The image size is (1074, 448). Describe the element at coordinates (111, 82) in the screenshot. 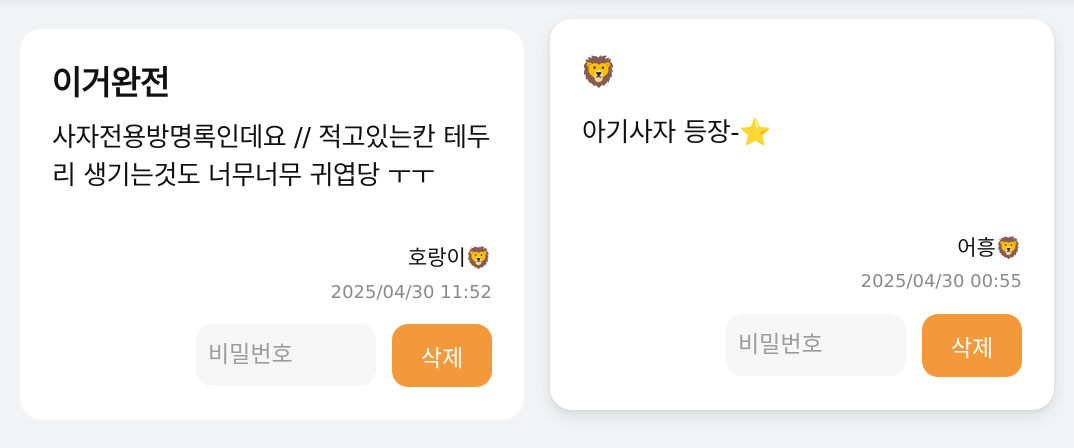

I see `card-title: 이거완전` at that location.